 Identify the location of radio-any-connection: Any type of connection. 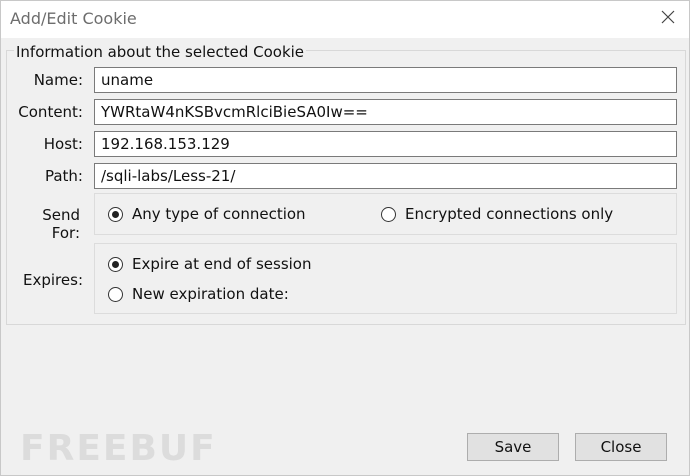
(207, 214).